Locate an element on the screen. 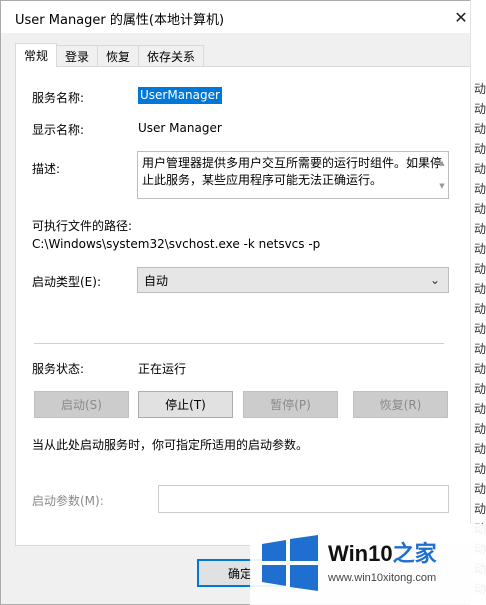 The image size is (486, 605). watermark-title: Win10之家 is located at coordinates (382, 552).